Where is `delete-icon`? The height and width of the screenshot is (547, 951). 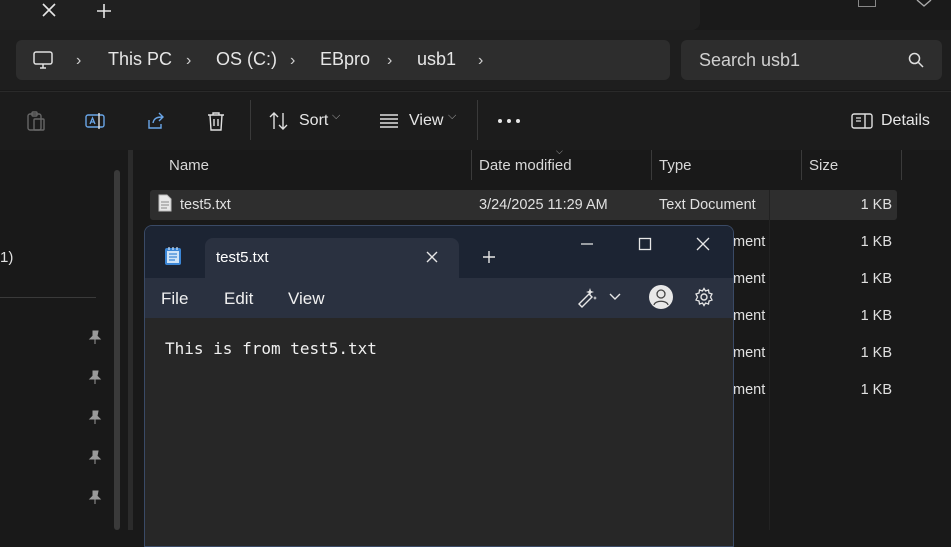
delete-icon is located at coordinates (216, 121).